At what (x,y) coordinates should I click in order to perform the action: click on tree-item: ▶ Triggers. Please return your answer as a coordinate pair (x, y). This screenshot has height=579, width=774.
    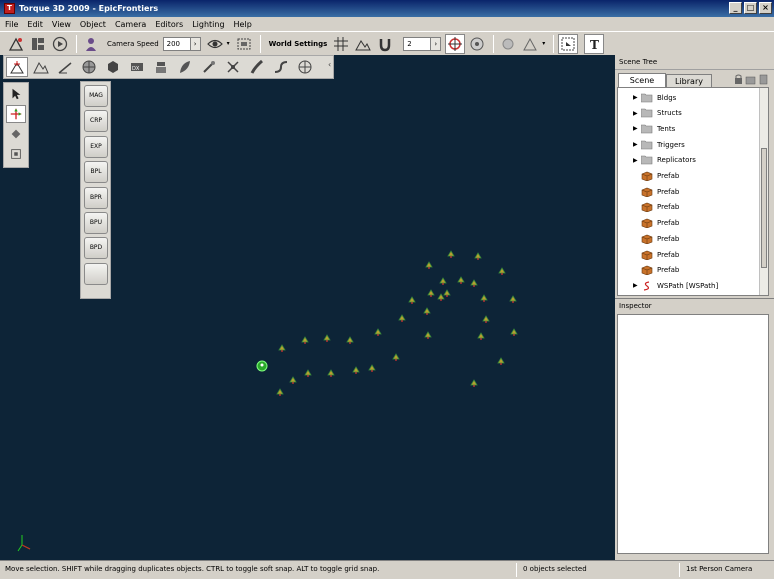
    Looking at the image, I should click on (688, 144).